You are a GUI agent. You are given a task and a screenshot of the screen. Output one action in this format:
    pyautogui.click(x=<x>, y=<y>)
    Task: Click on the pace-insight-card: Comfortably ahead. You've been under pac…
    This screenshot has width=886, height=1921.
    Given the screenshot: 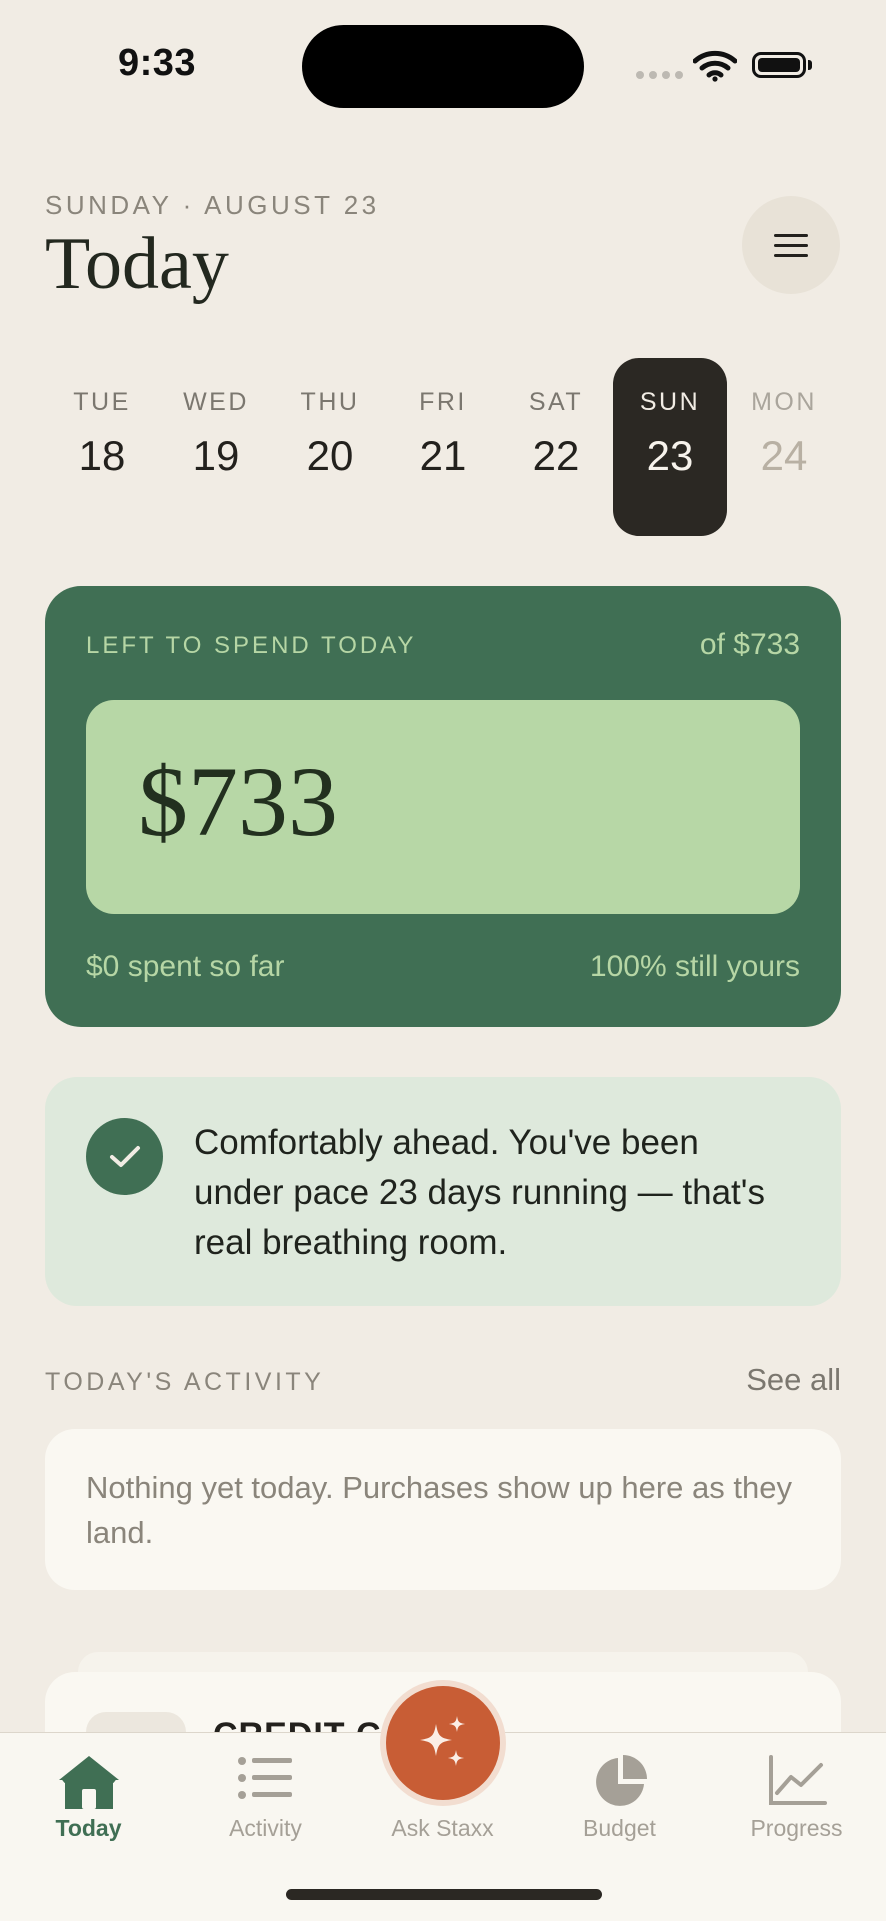 What is the action you would take?
    pyautogui.click(x=443, y=1191)
    